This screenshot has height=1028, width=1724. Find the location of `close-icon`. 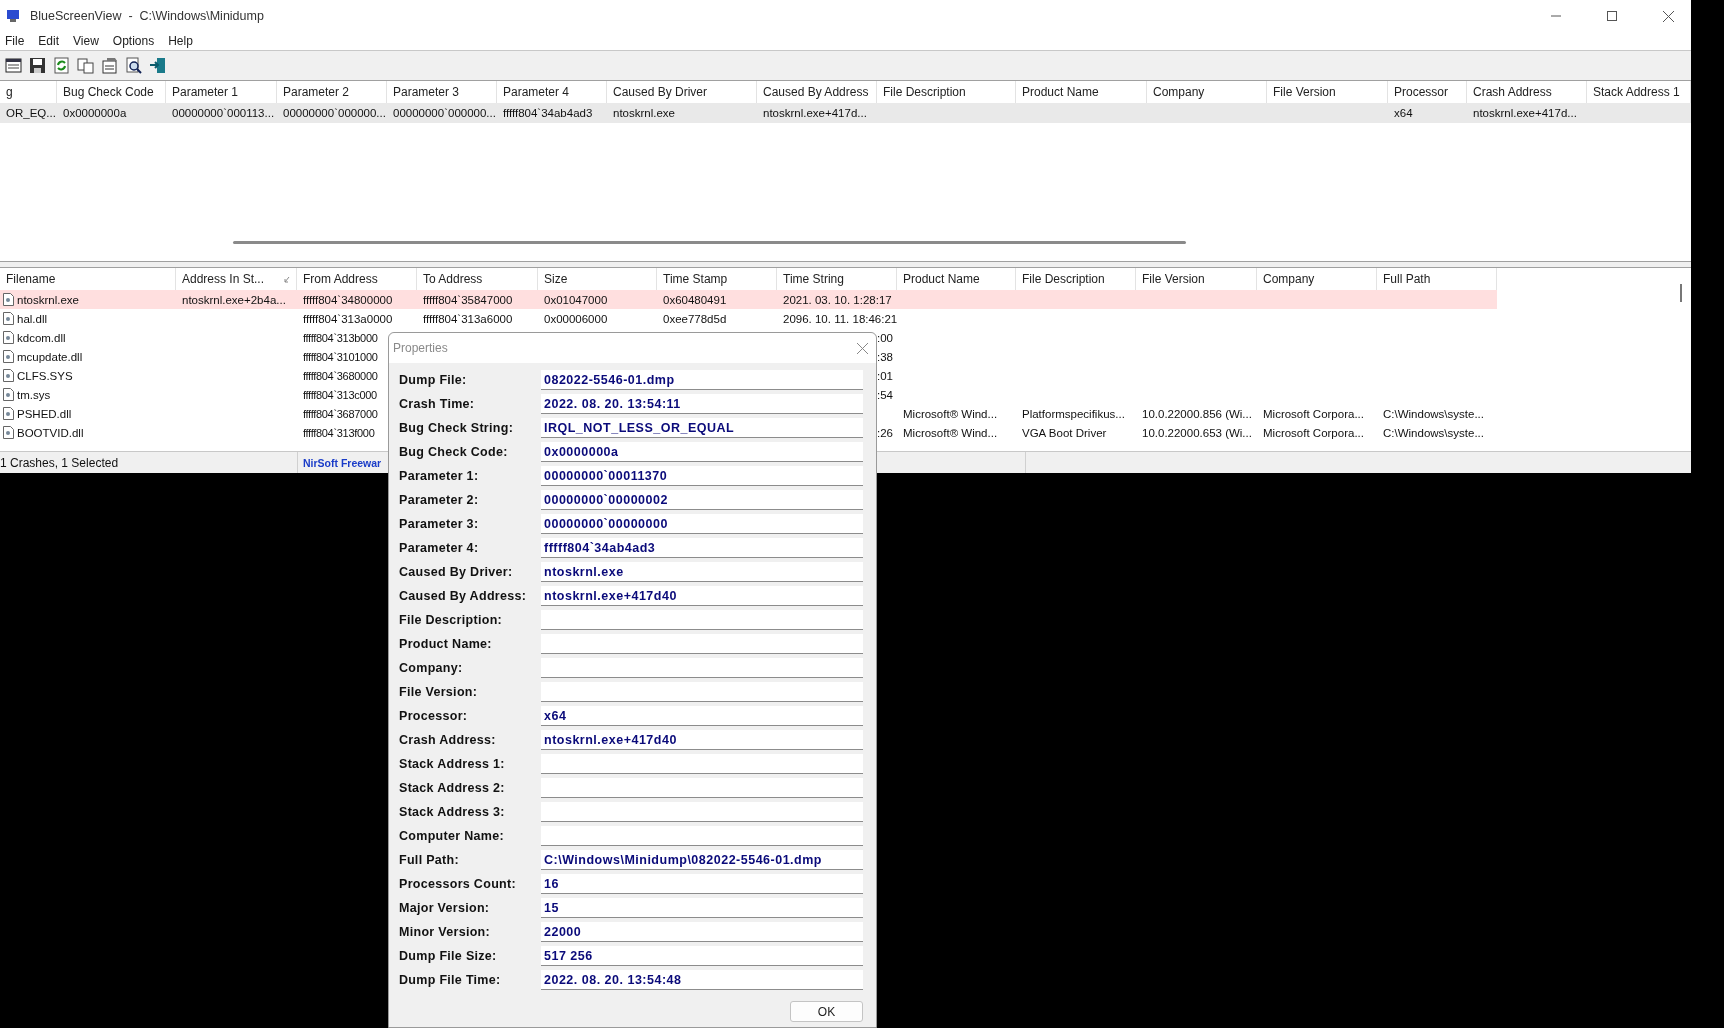

close-icon is located at coordinates (862, 348).